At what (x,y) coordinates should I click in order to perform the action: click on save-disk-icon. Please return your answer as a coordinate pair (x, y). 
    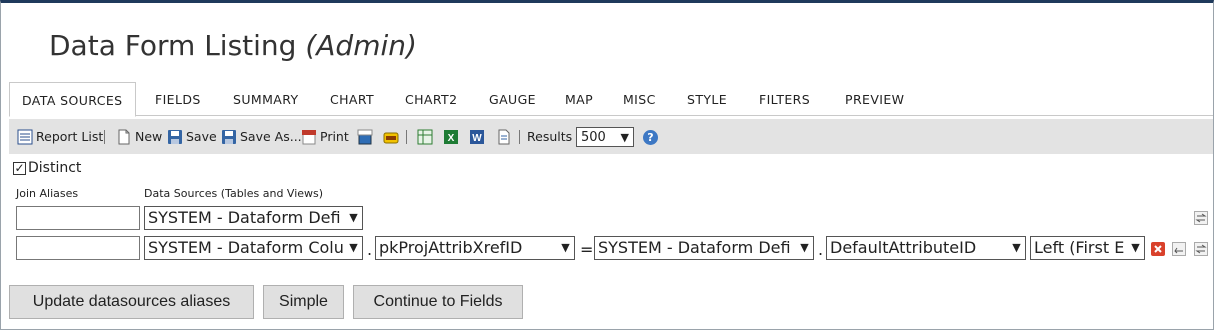
    Looking at the image, I should click on (175, 137).